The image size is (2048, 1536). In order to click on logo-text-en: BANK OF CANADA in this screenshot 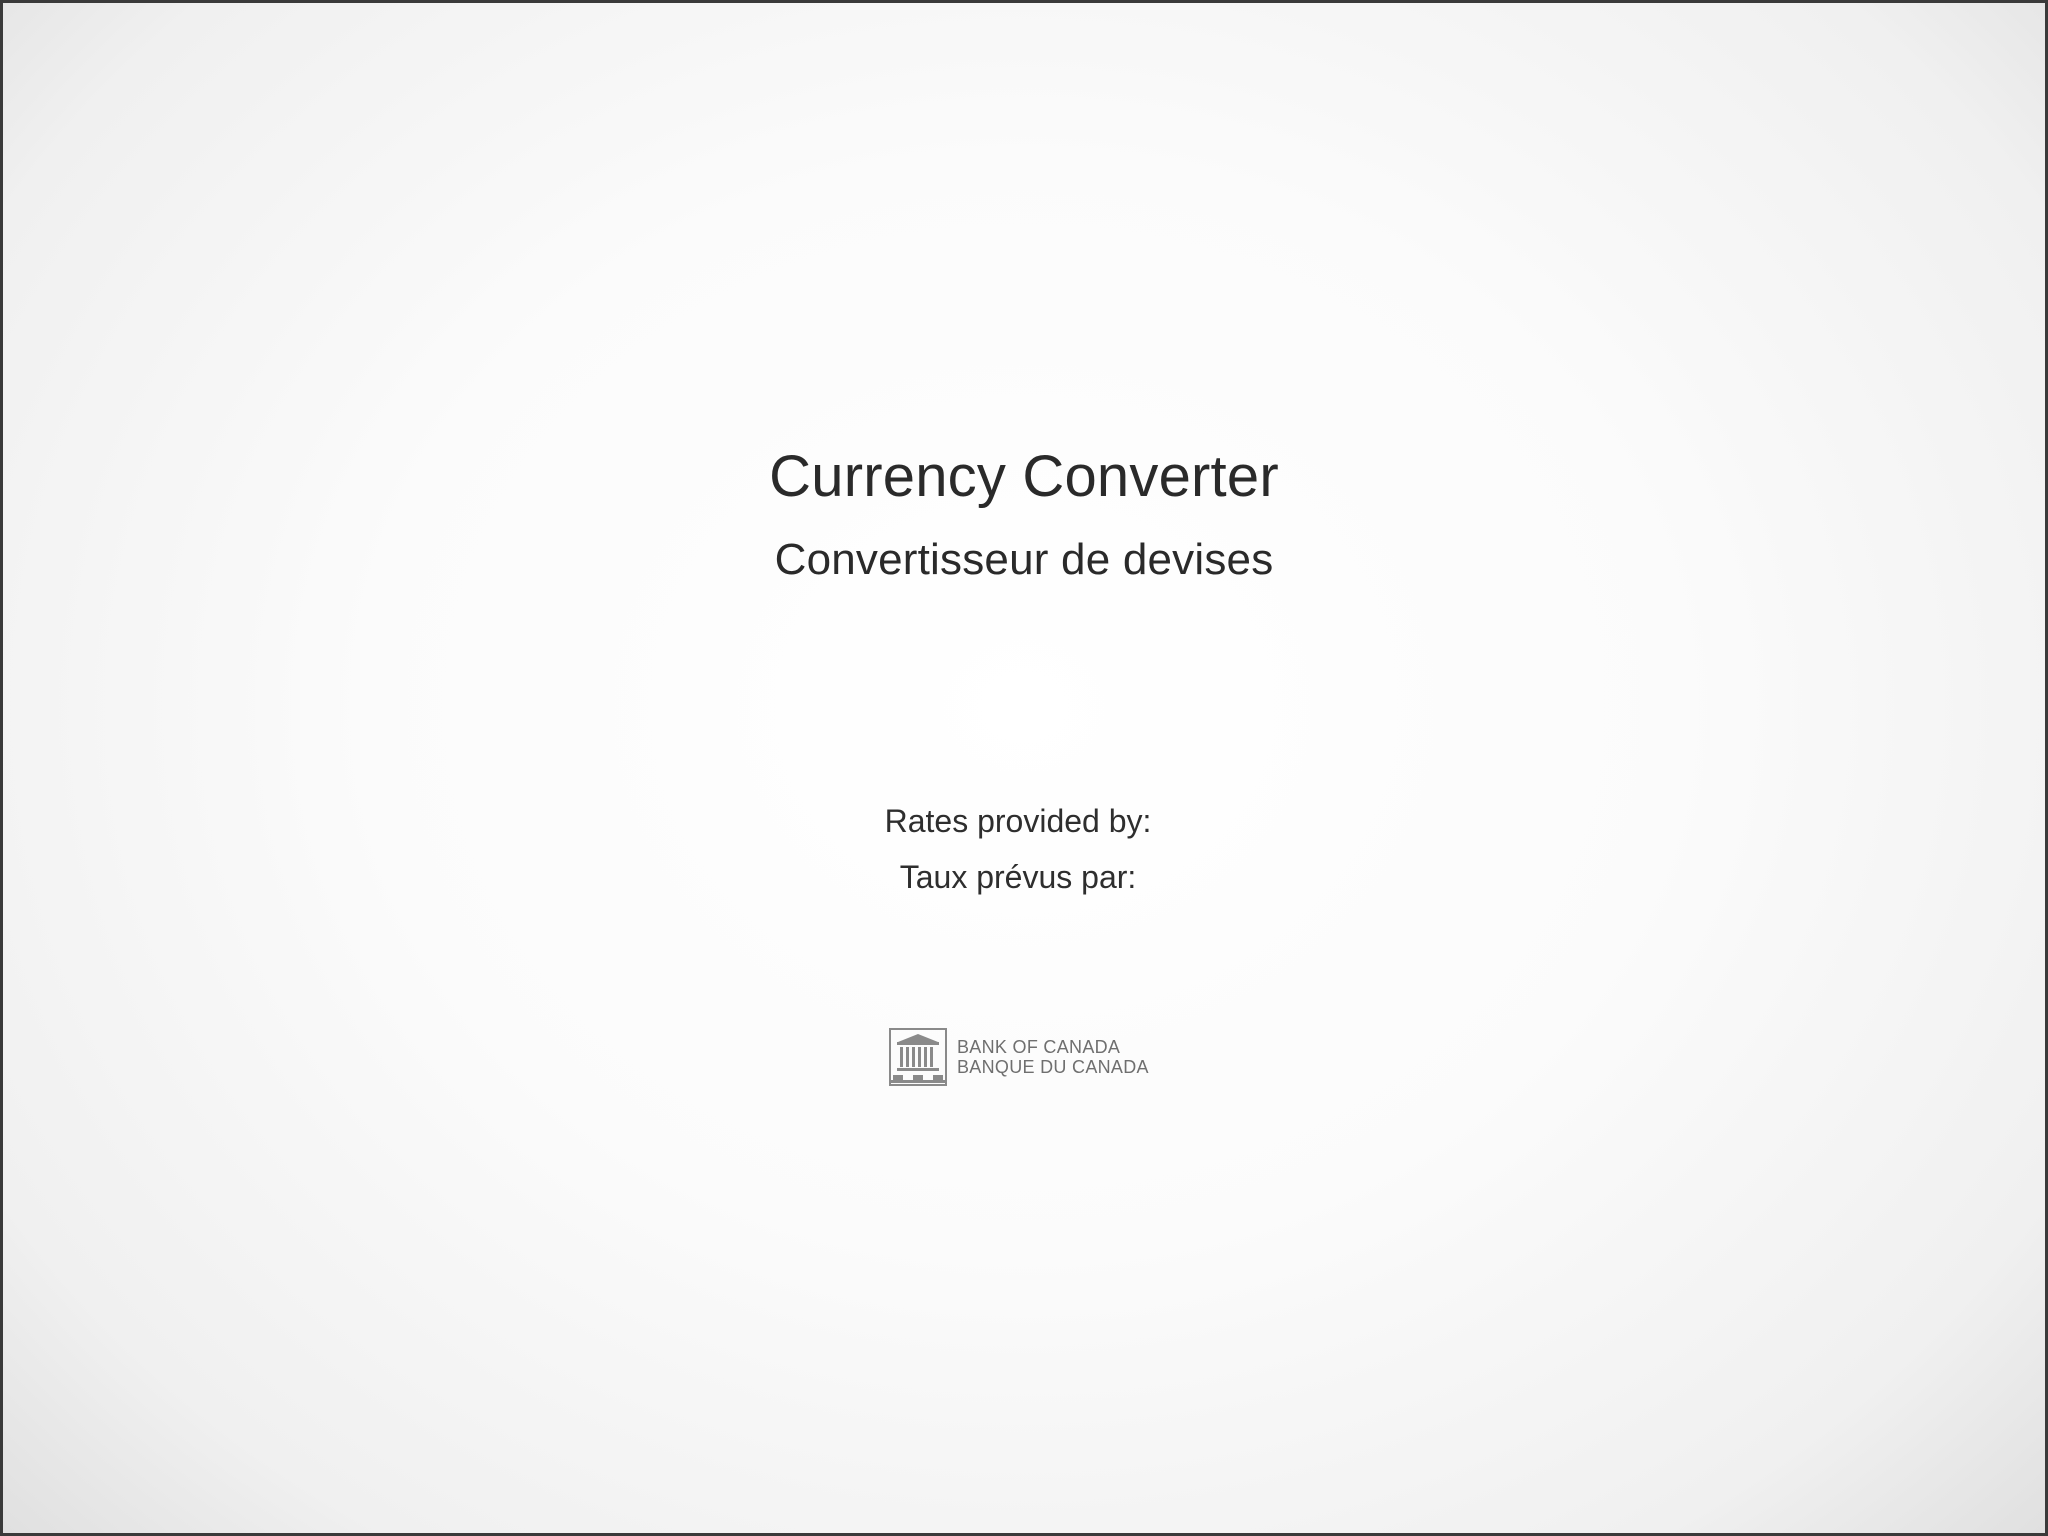, I will do `click(1039, 1047)`.